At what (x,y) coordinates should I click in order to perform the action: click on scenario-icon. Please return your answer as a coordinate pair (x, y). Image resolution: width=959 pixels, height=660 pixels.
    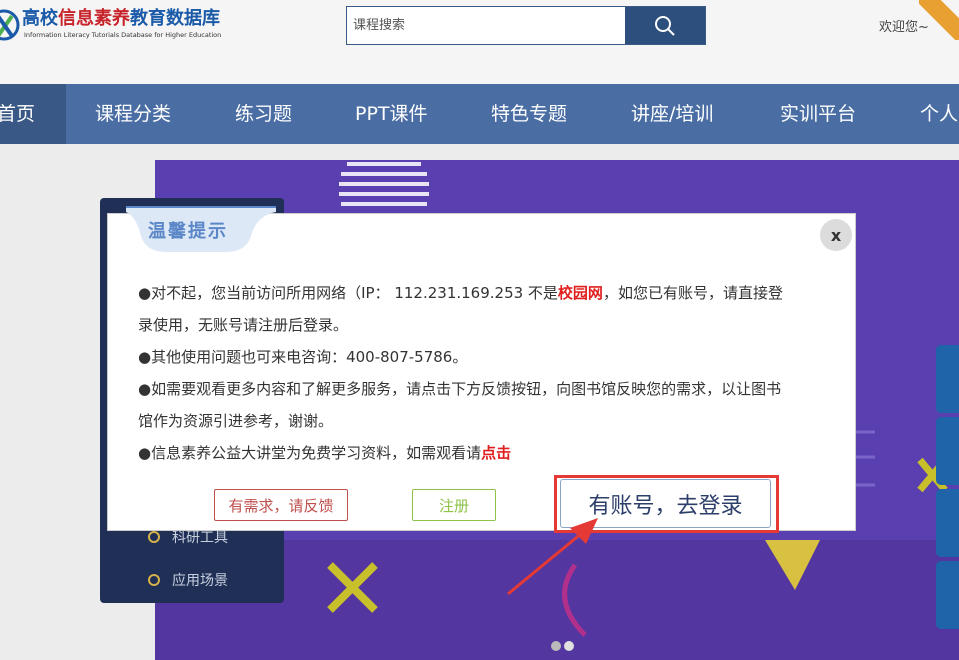
    Looking at the image, I should click on (154, 580).